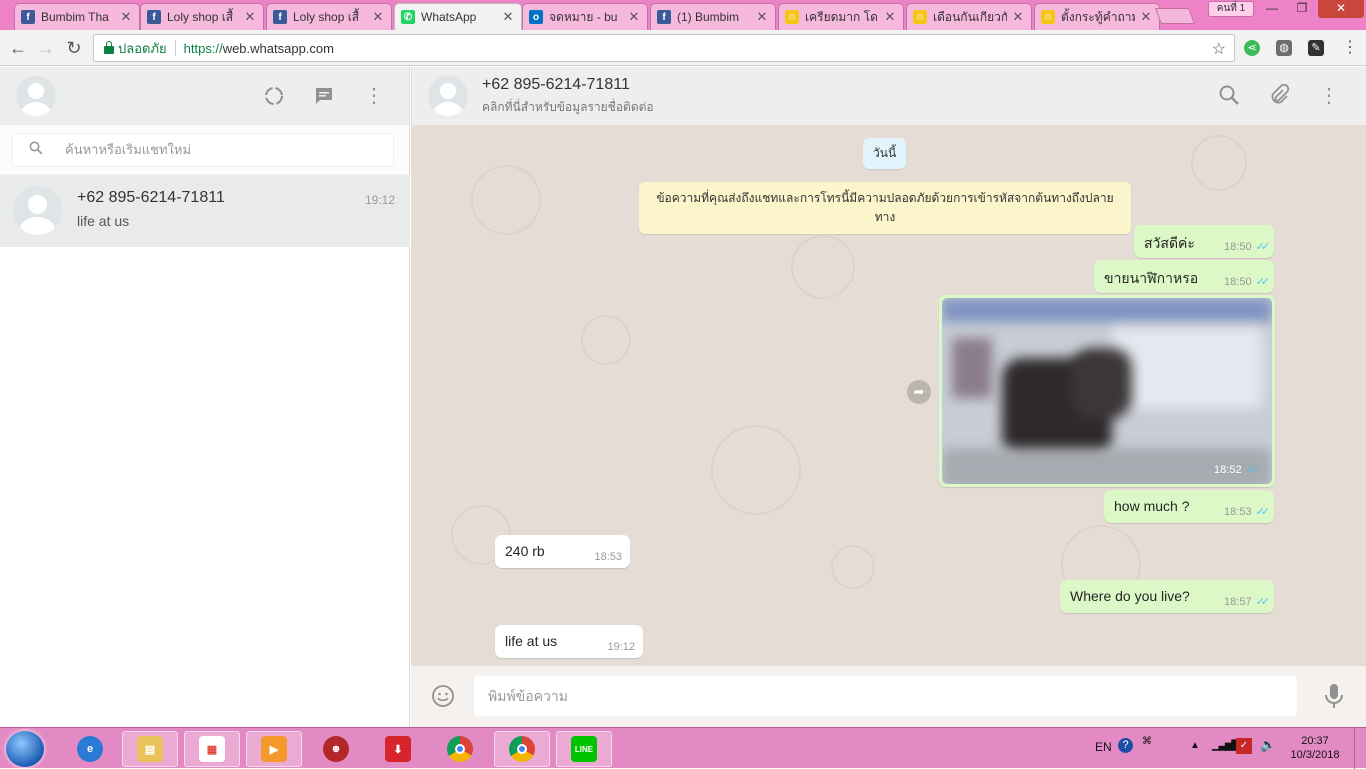 This screenshot has width=1366, height=769. Describe the element at coordinates (885, 696) in the screenshot. I see `message-input` at that location.